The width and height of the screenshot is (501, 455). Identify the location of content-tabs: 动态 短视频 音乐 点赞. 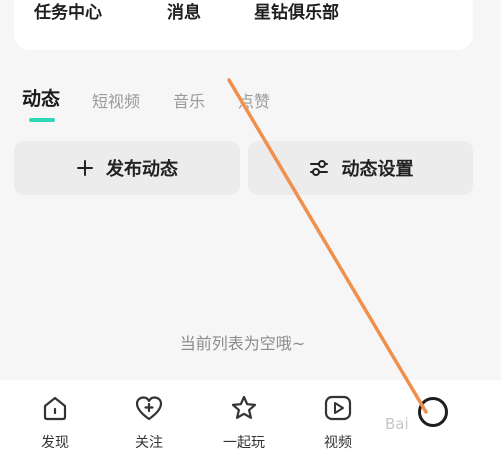
(250, 106).